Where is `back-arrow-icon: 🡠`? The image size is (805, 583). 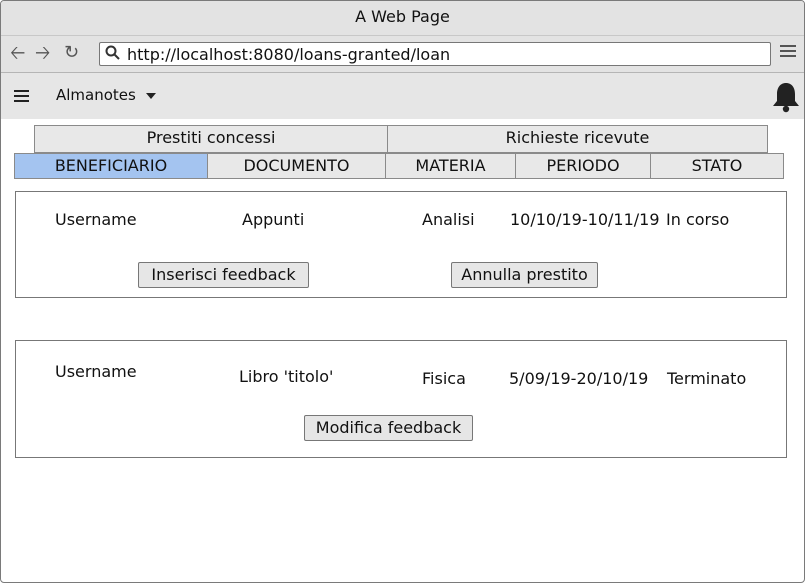 back-arrow-icon: 🡠 is located at coordinates (17, 53).